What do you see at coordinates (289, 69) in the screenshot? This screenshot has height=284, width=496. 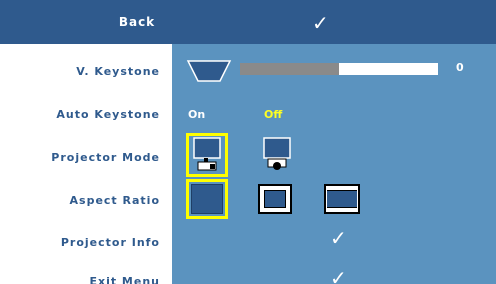 I see `keystone-slider-fill` at bounding box center [289, 69].